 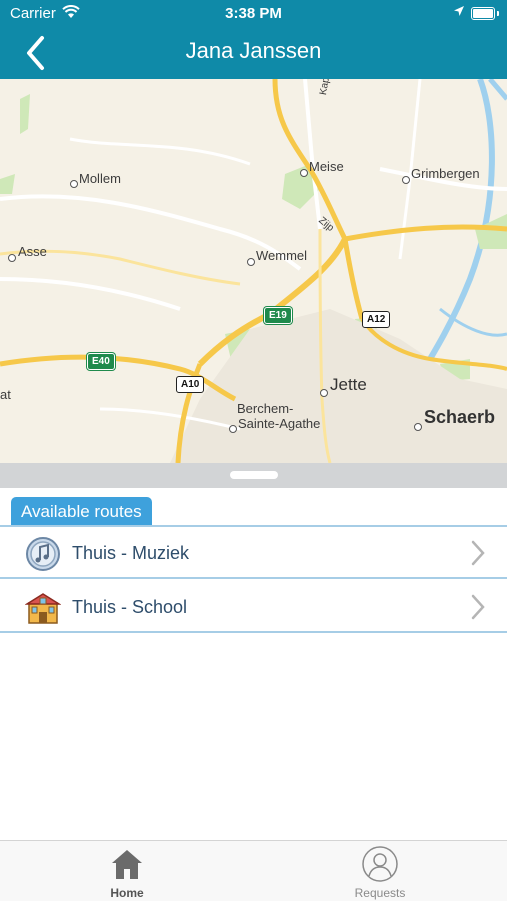 I want to click on place-label-meise: Meise, so click(x=326, y=166).